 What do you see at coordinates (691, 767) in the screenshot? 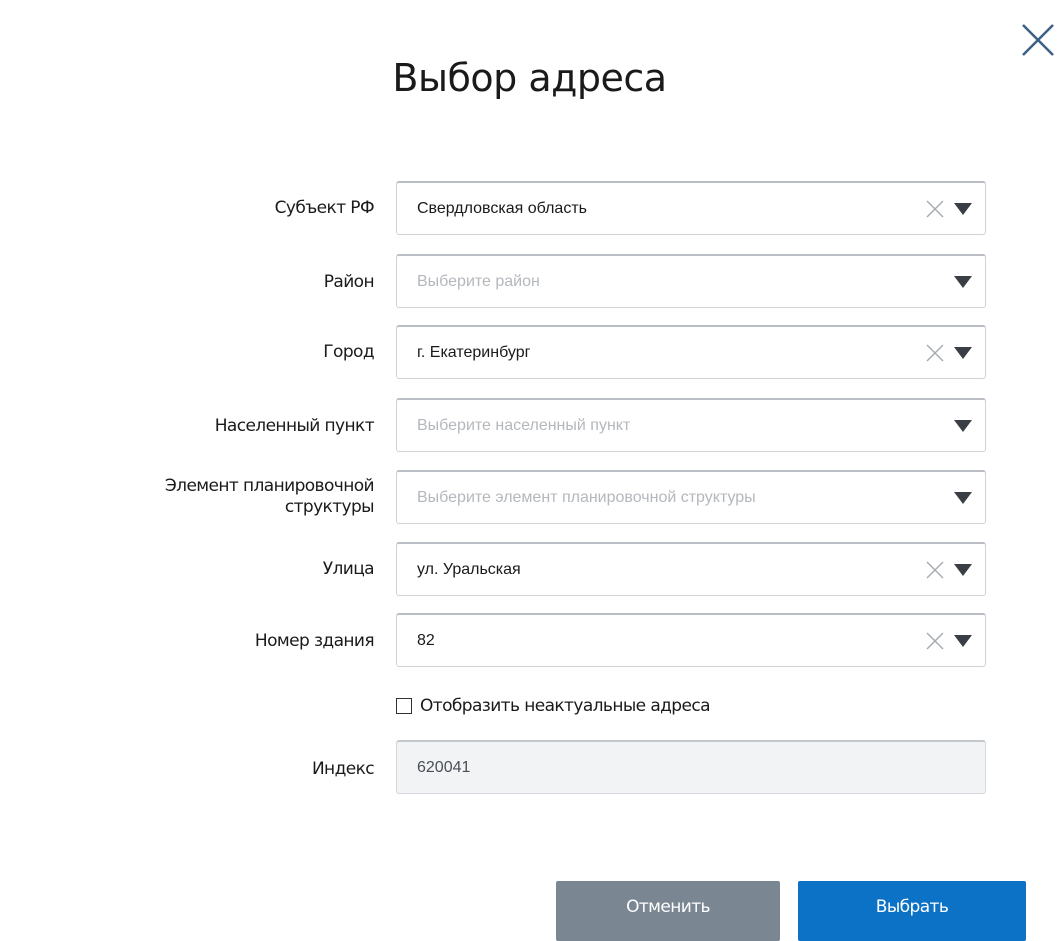
I see `index-field: 620041` at bounding box center [691, 767].